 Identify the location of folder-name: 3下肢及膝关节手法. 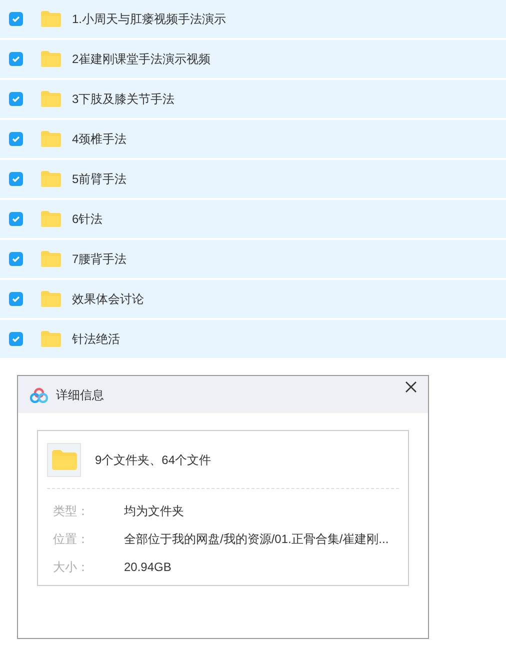
(123, 99).